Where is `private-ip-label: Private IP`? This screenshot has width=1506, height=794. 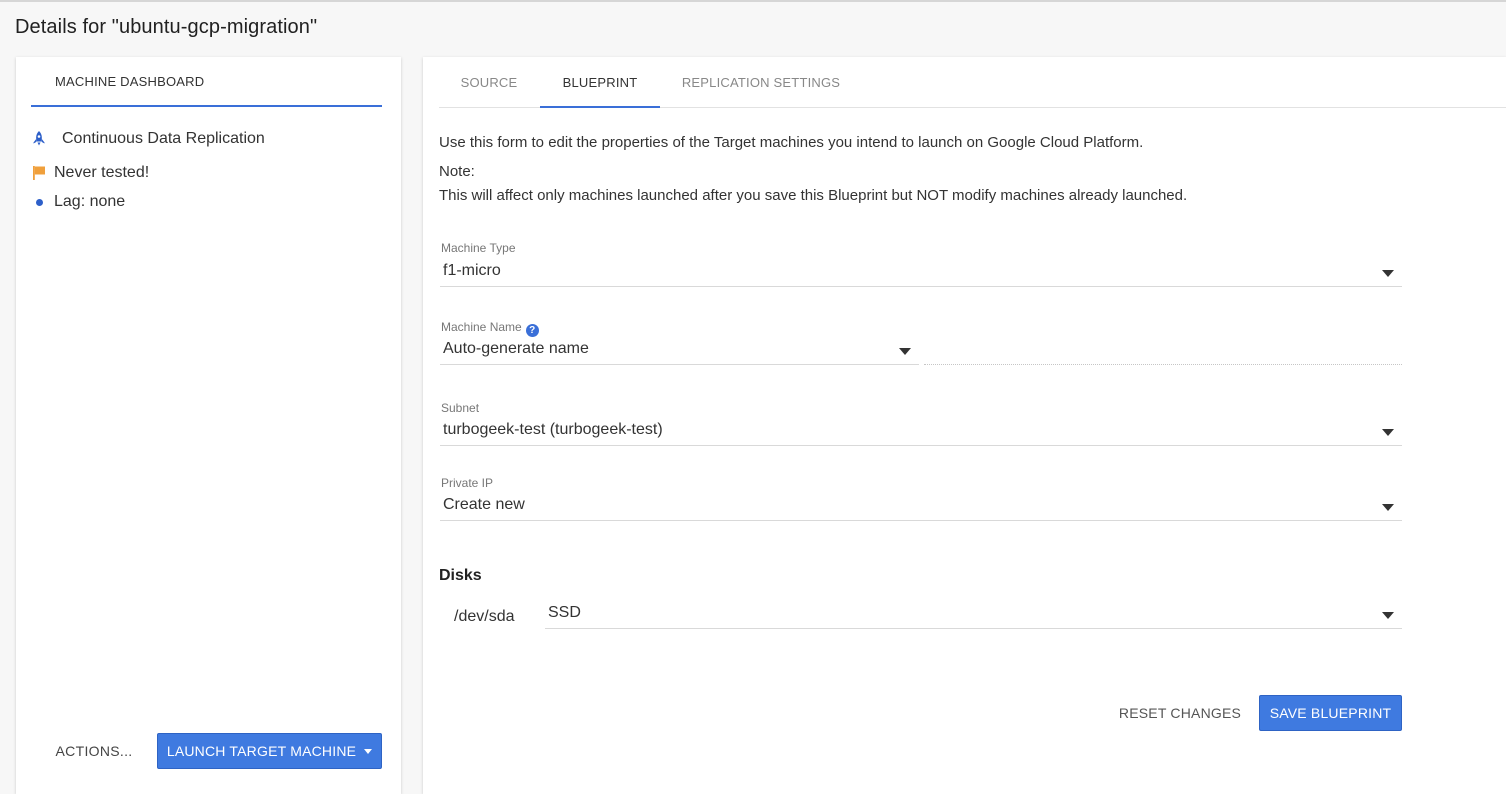 private-ip-label: Private IP is located at coordinates (467, 483).